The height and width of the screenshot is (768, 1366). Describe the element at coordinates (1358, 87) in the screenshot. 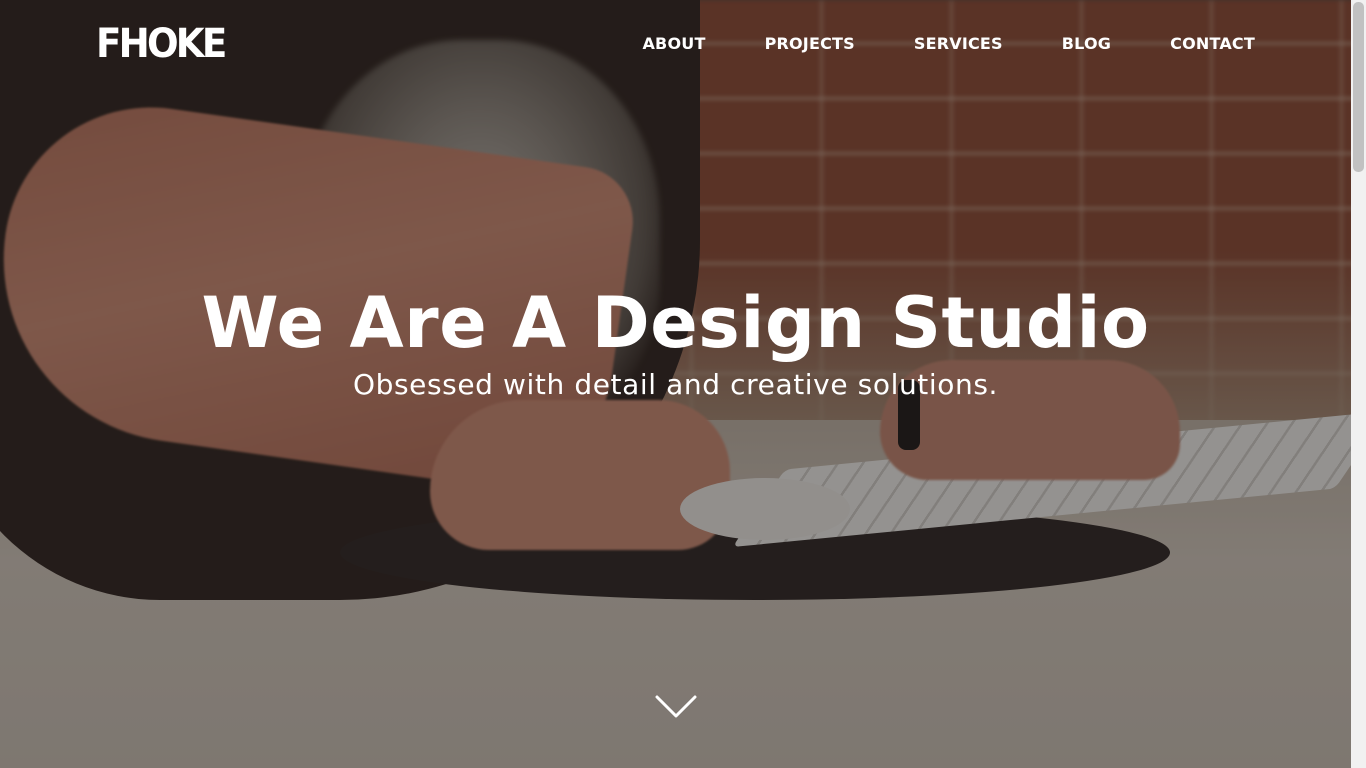

I see `scrollbar-thumb` at that location.